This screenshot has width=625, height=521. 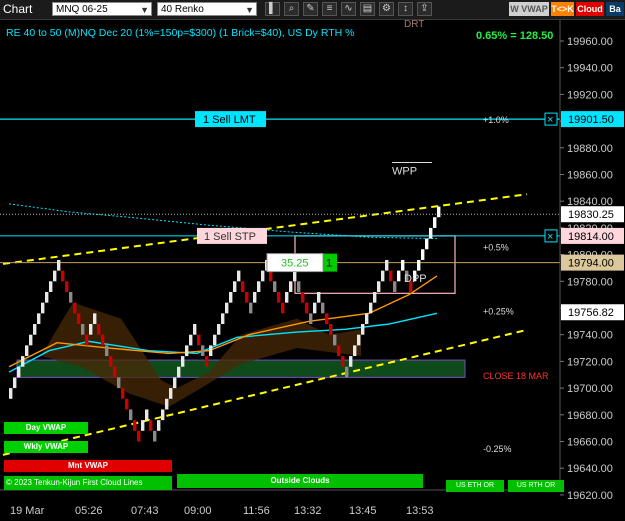 What do you see at coordinates (18, 9) in the screenshot?
I see `window-title: Chart` at bounding box center [18, 9].